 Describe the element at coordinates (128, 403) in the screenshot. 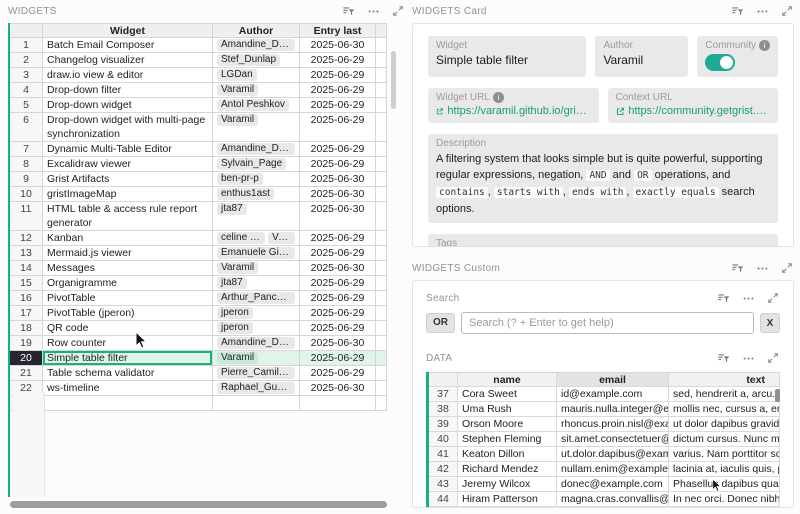

I see `widget-cell` at that location.